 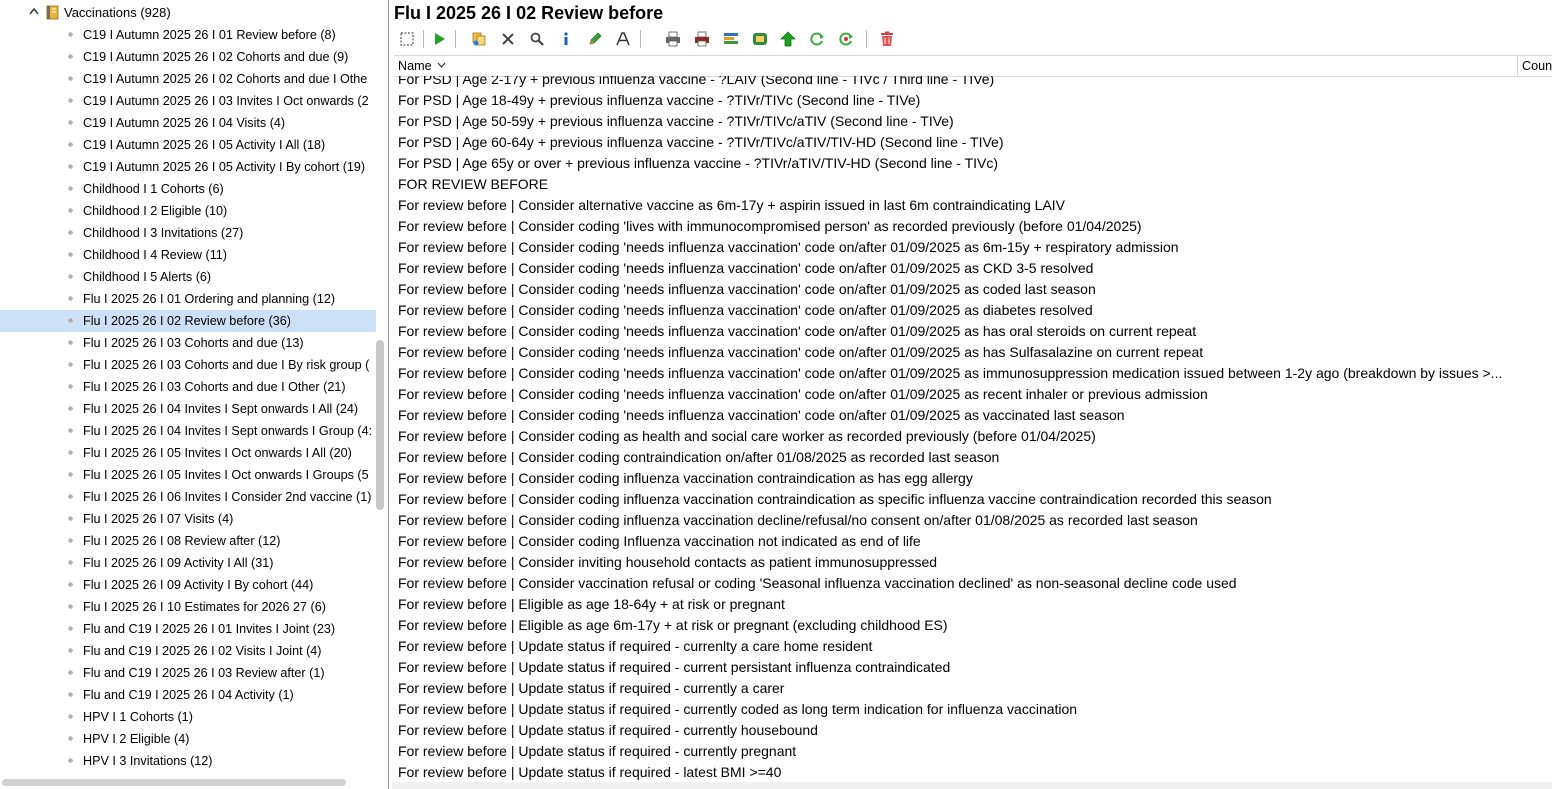 What do you see at coordinates (188, 739) in the screenshot?
I see `tree-item: HPV I 2 Eligible (4)` at bounding box center [188, 739].